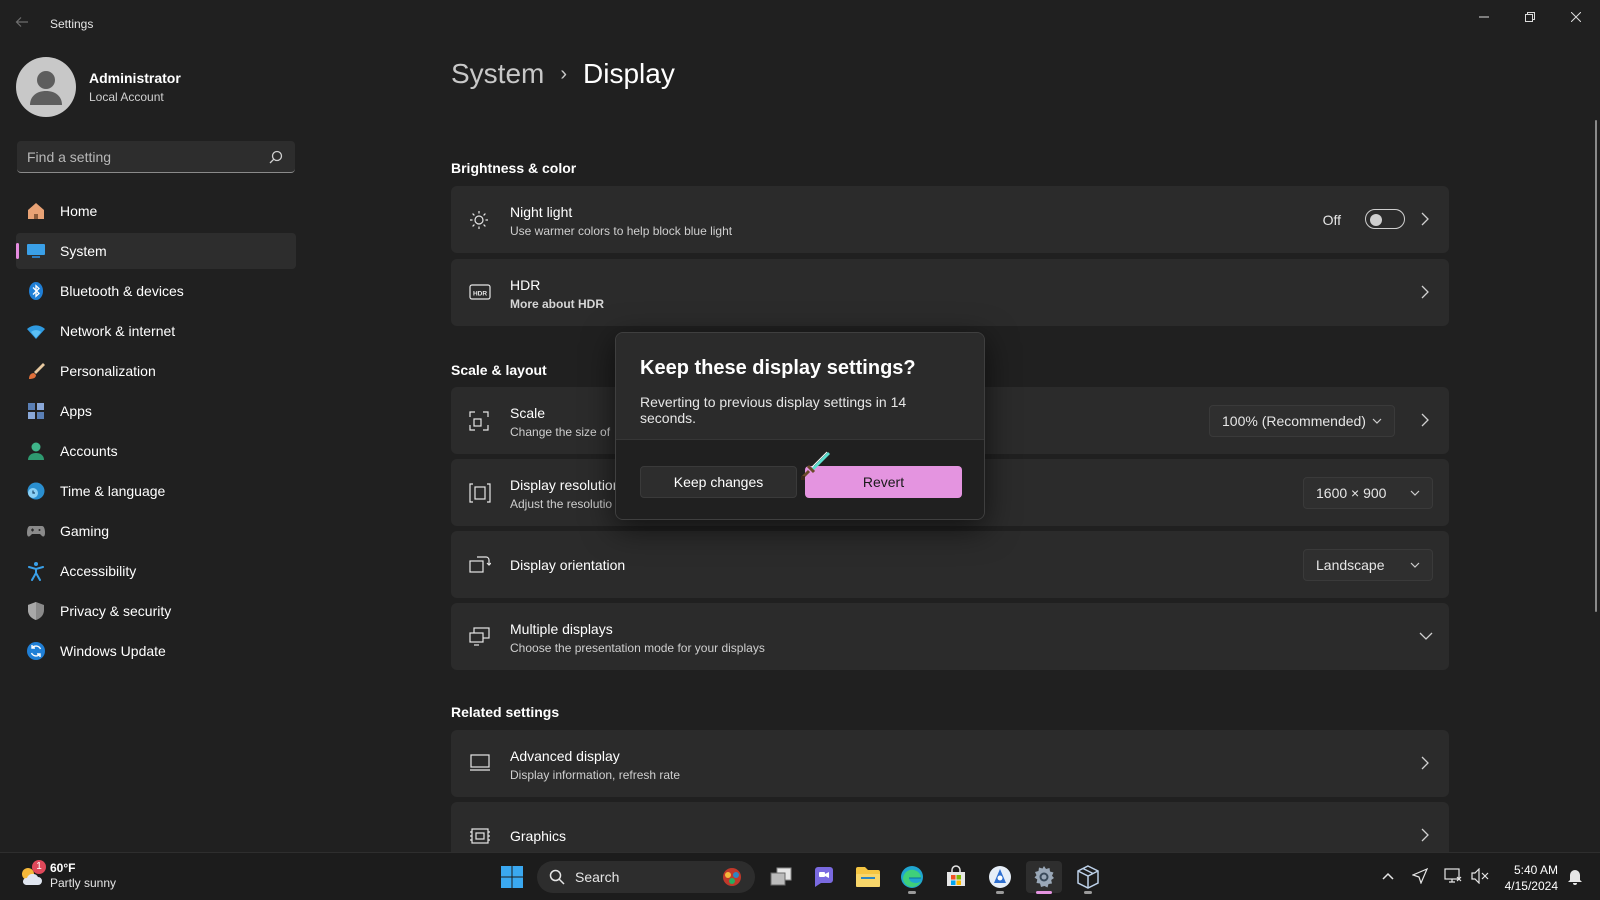  I want to click on sidebar-item-privacy: Privacy & security, so click(156, 611).